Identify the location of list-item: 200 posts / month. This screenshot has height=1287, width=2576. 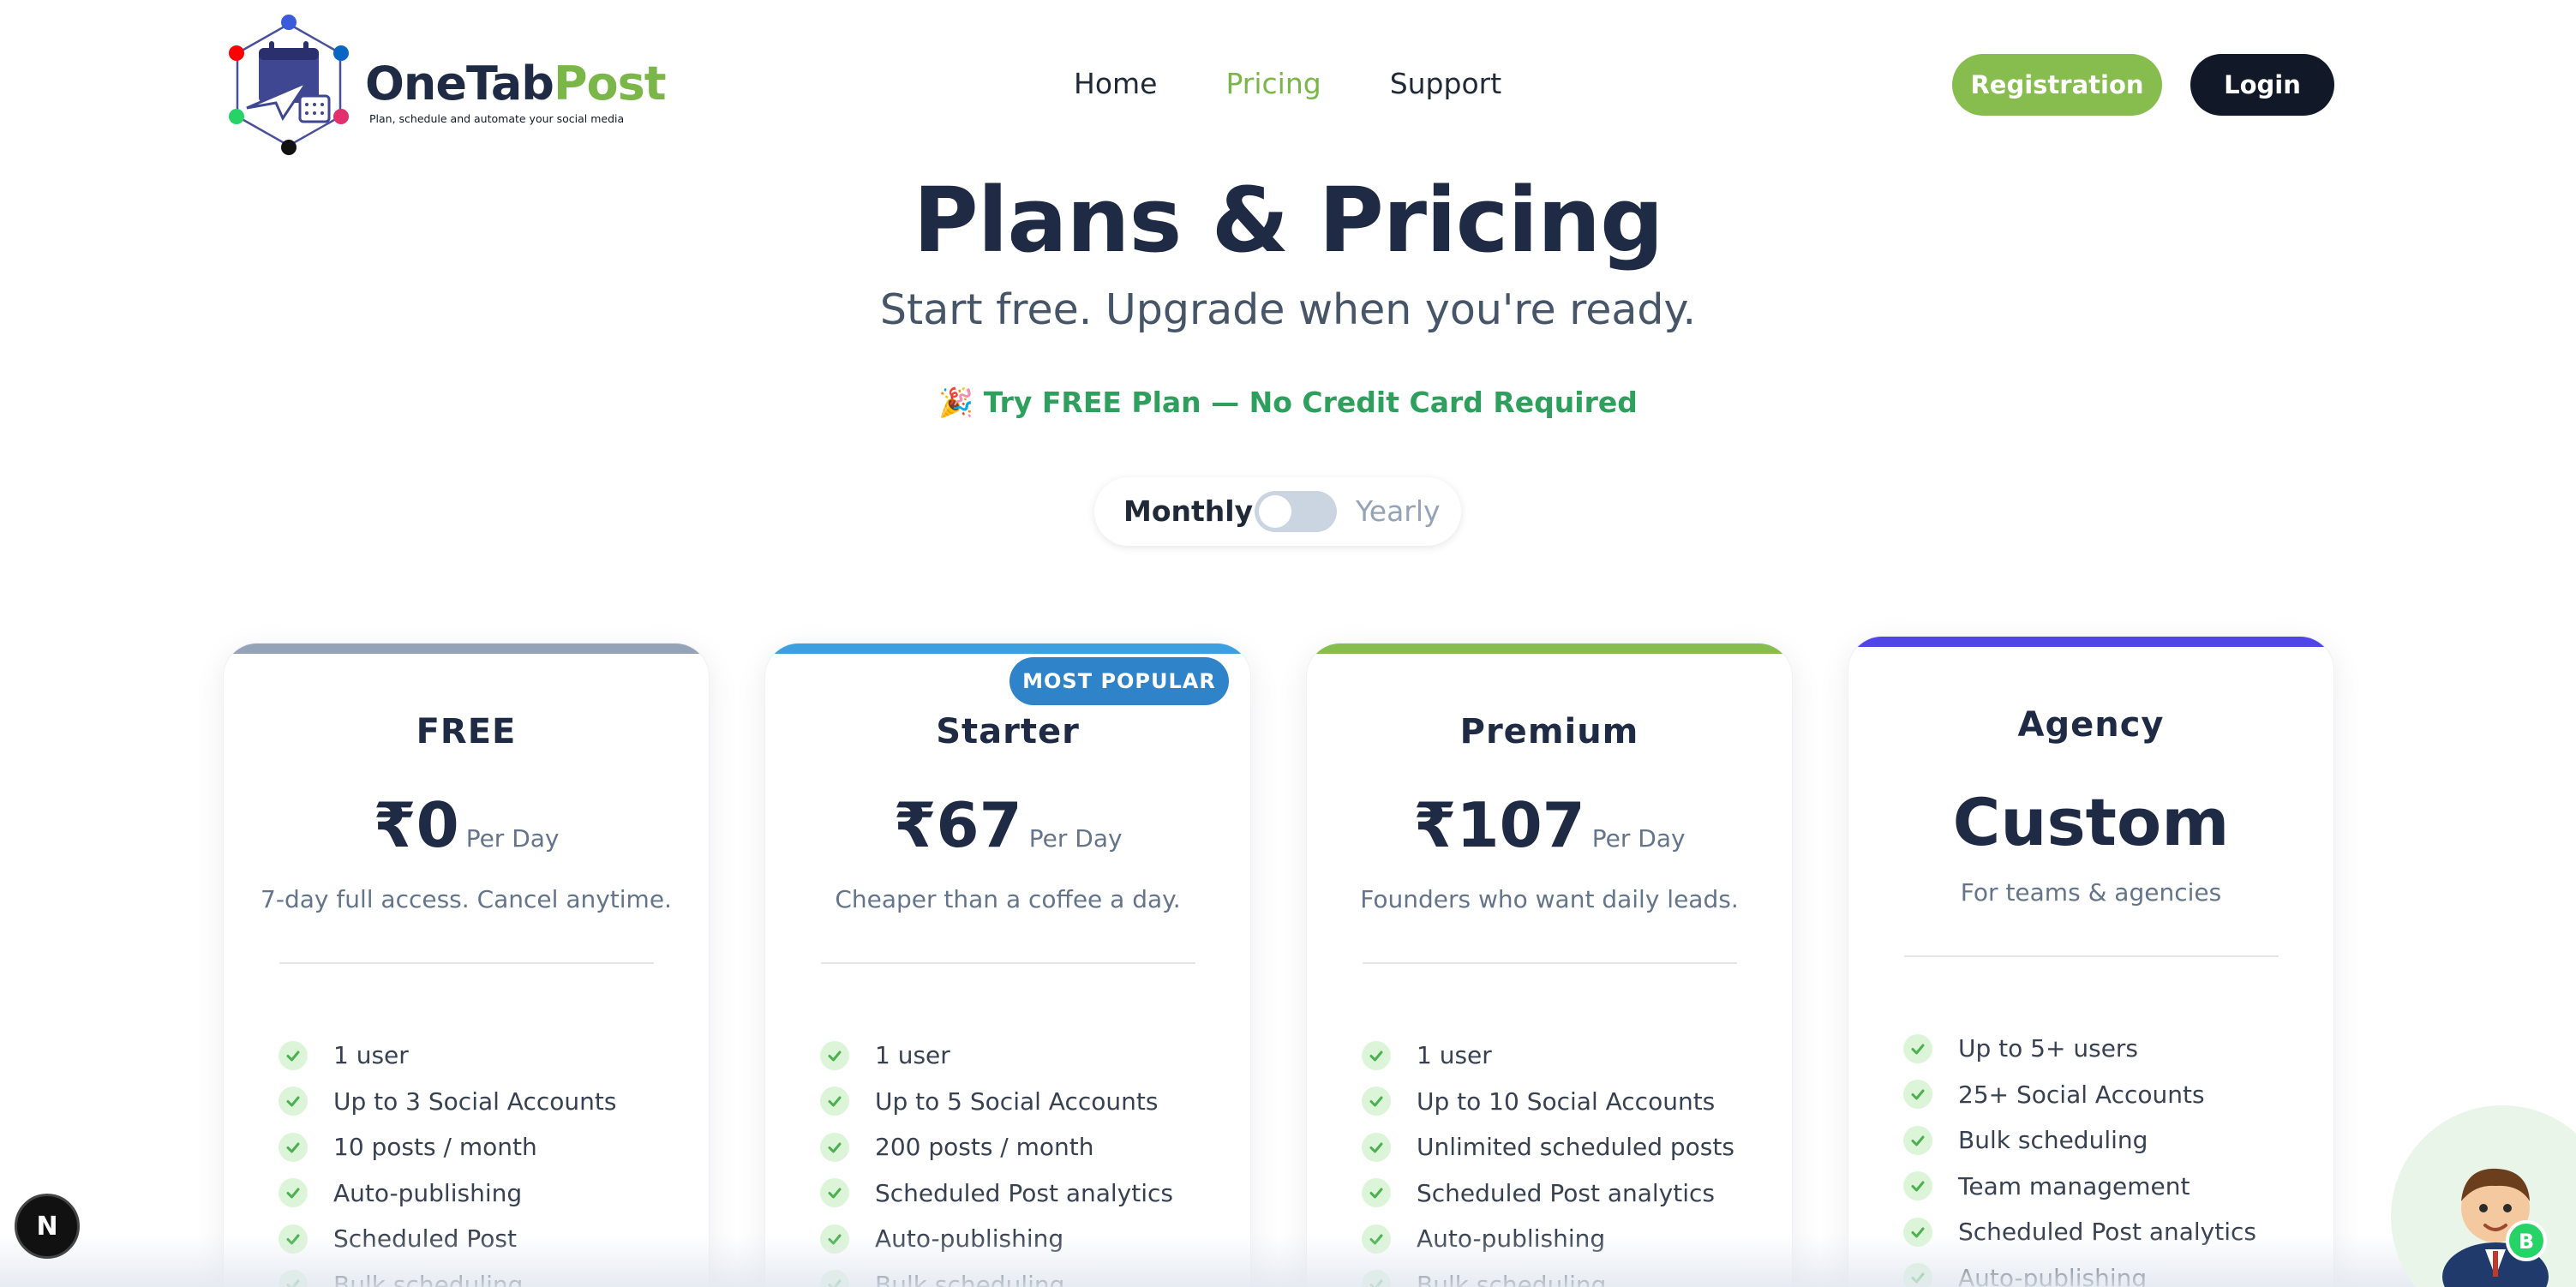
(996, 1147).